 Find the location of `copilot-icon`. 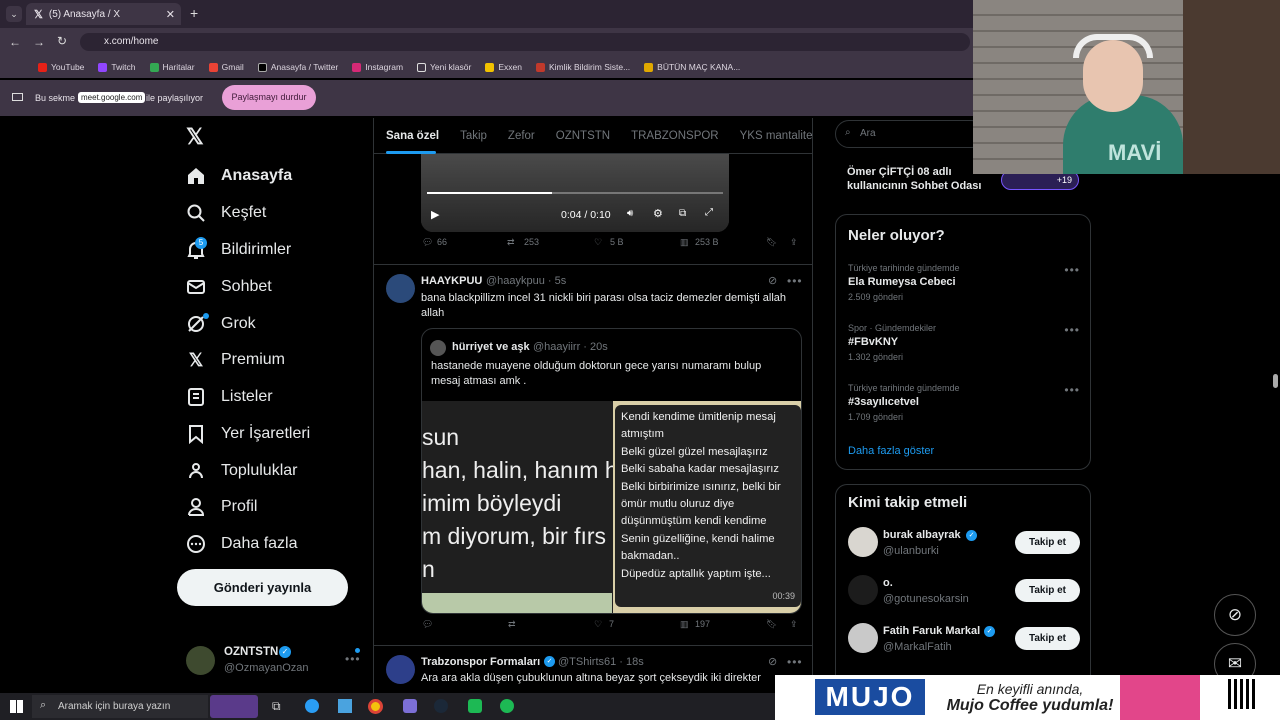

copilot-icon is located at coordinates (312, 706).